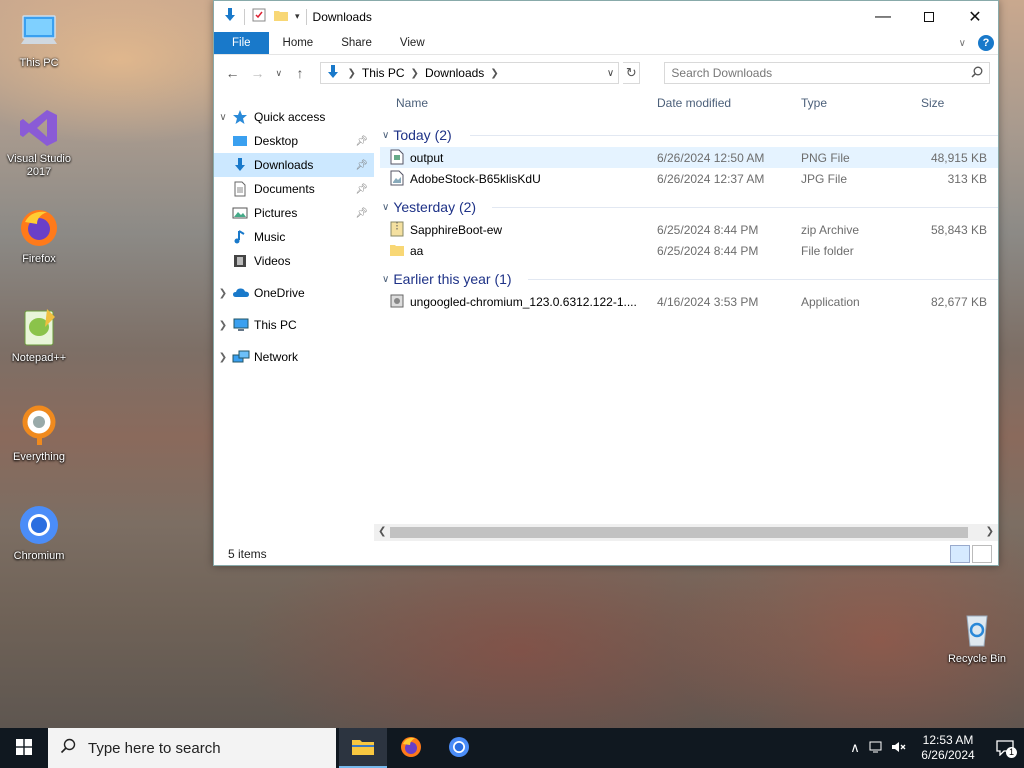 This screenshot has width=1024, height=768. I want to click on nav-desktop: Desktop 📌︎, so click(294, 141).